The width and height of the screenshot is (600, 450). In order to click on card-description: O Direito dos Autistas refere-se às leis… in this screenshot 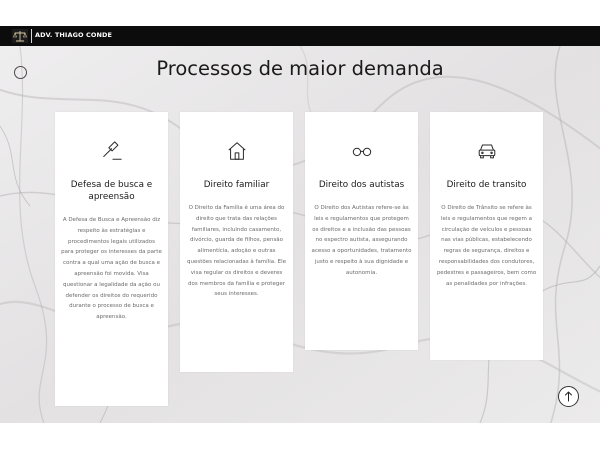, I will do `click(361, 240)`.